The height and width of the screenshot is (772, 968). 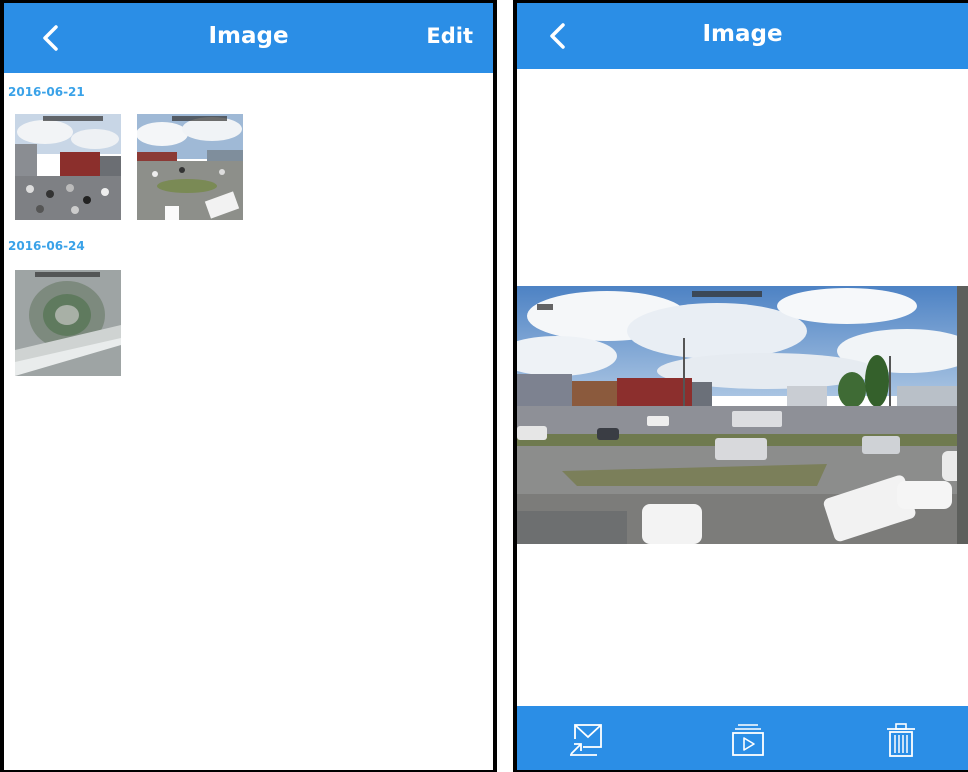 What do you see at coordinates (901, 740) in the screenshot?
I see `delete-icon` at bounding box center [901, 740].